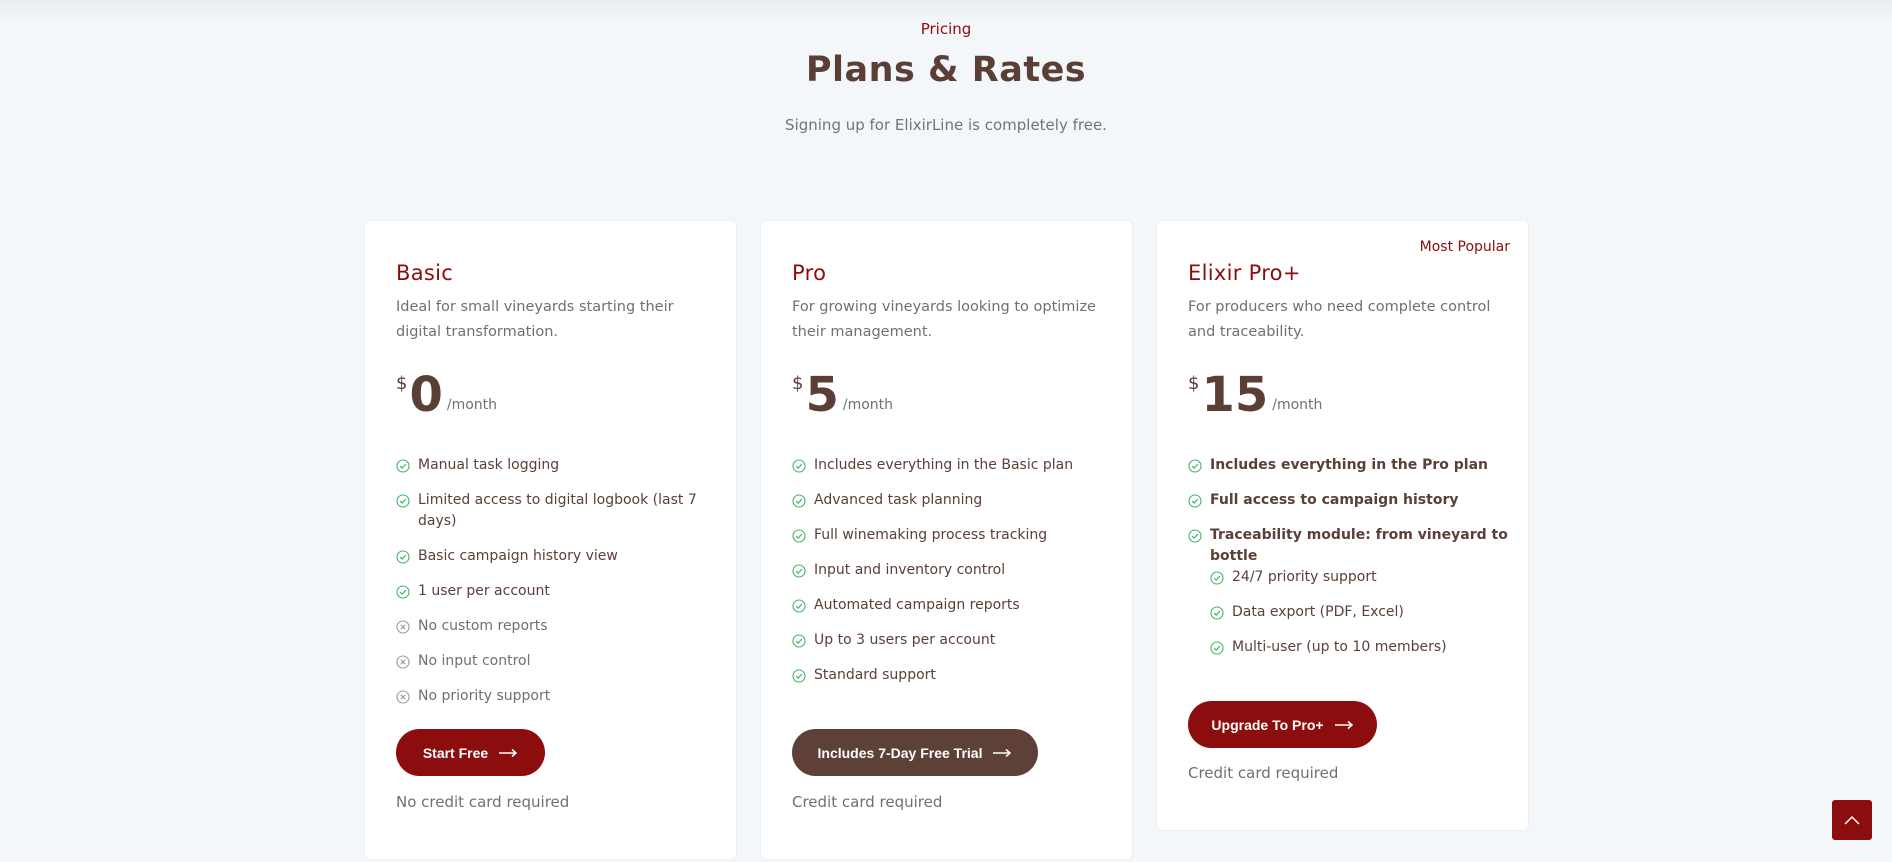 This screenshot has width=1892, height=862. What do you see at coordinates (483, 626) in the screenshot?
I see `feature-text: No custom reports` at bounding box center [483, 626].